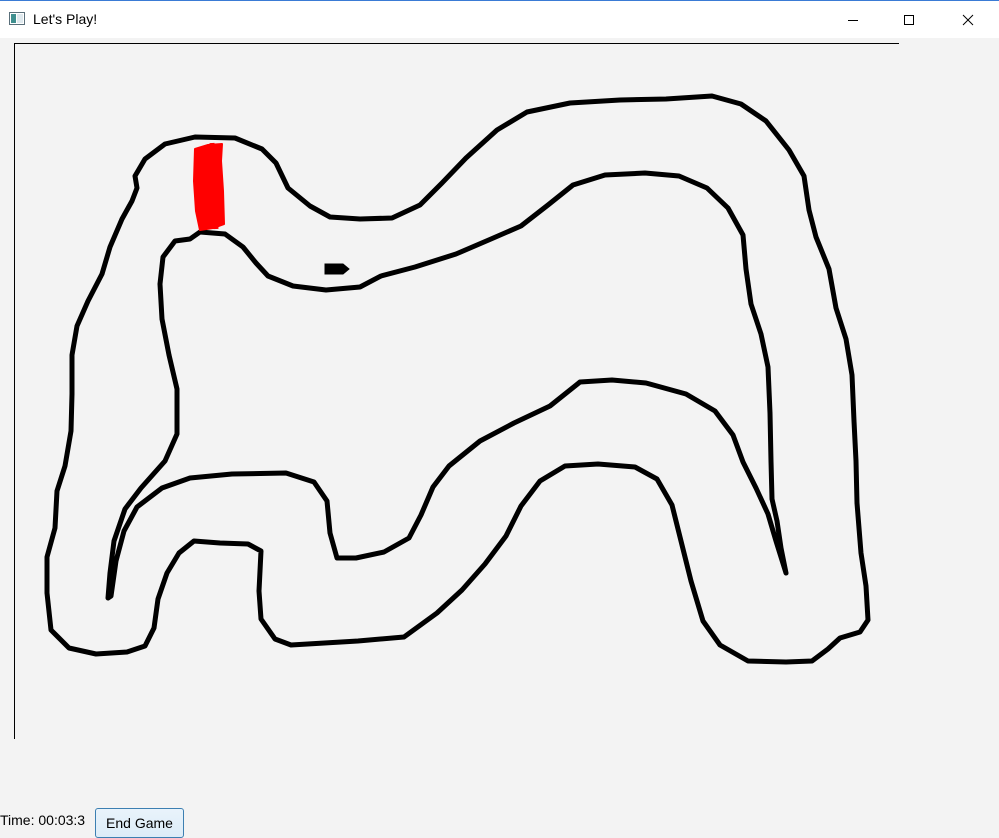 Image resolution: width=999 pixels, height=838 pixels. What do you see at coordinates (337, 269) in the screenshot?
I see `player-car-icon` at bounding box center [337, 269].